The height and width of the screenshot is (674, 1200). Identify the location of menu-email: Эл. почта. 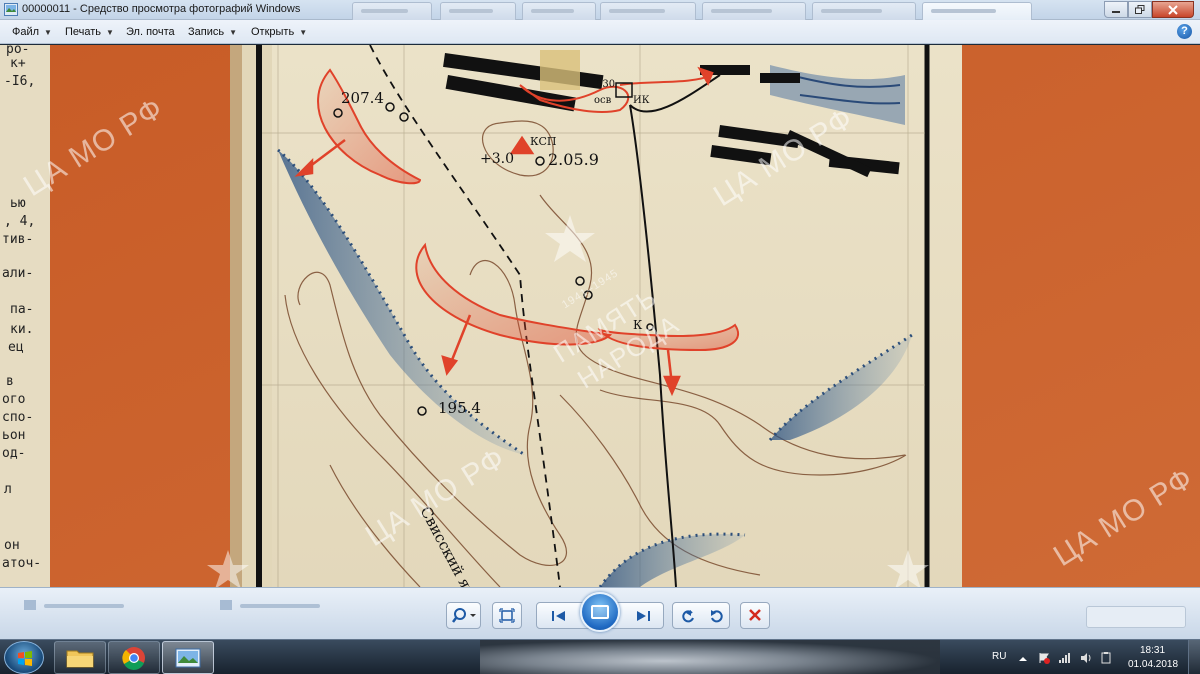
(150, 32).